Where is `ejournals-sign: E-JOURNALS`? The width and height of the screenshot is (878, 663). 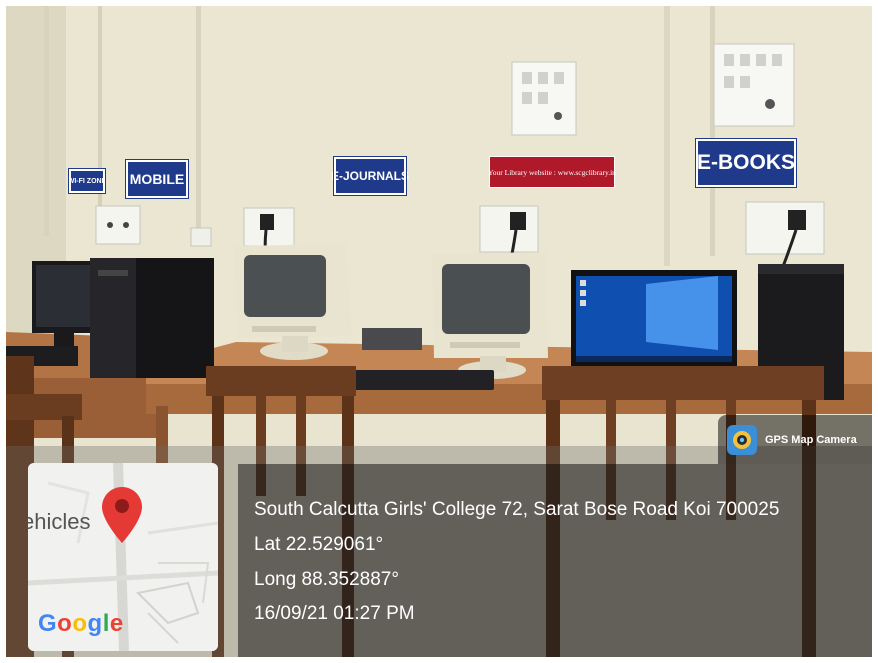 ejournals-sign: E-JOURNALS is located at coordinates (370, 176).